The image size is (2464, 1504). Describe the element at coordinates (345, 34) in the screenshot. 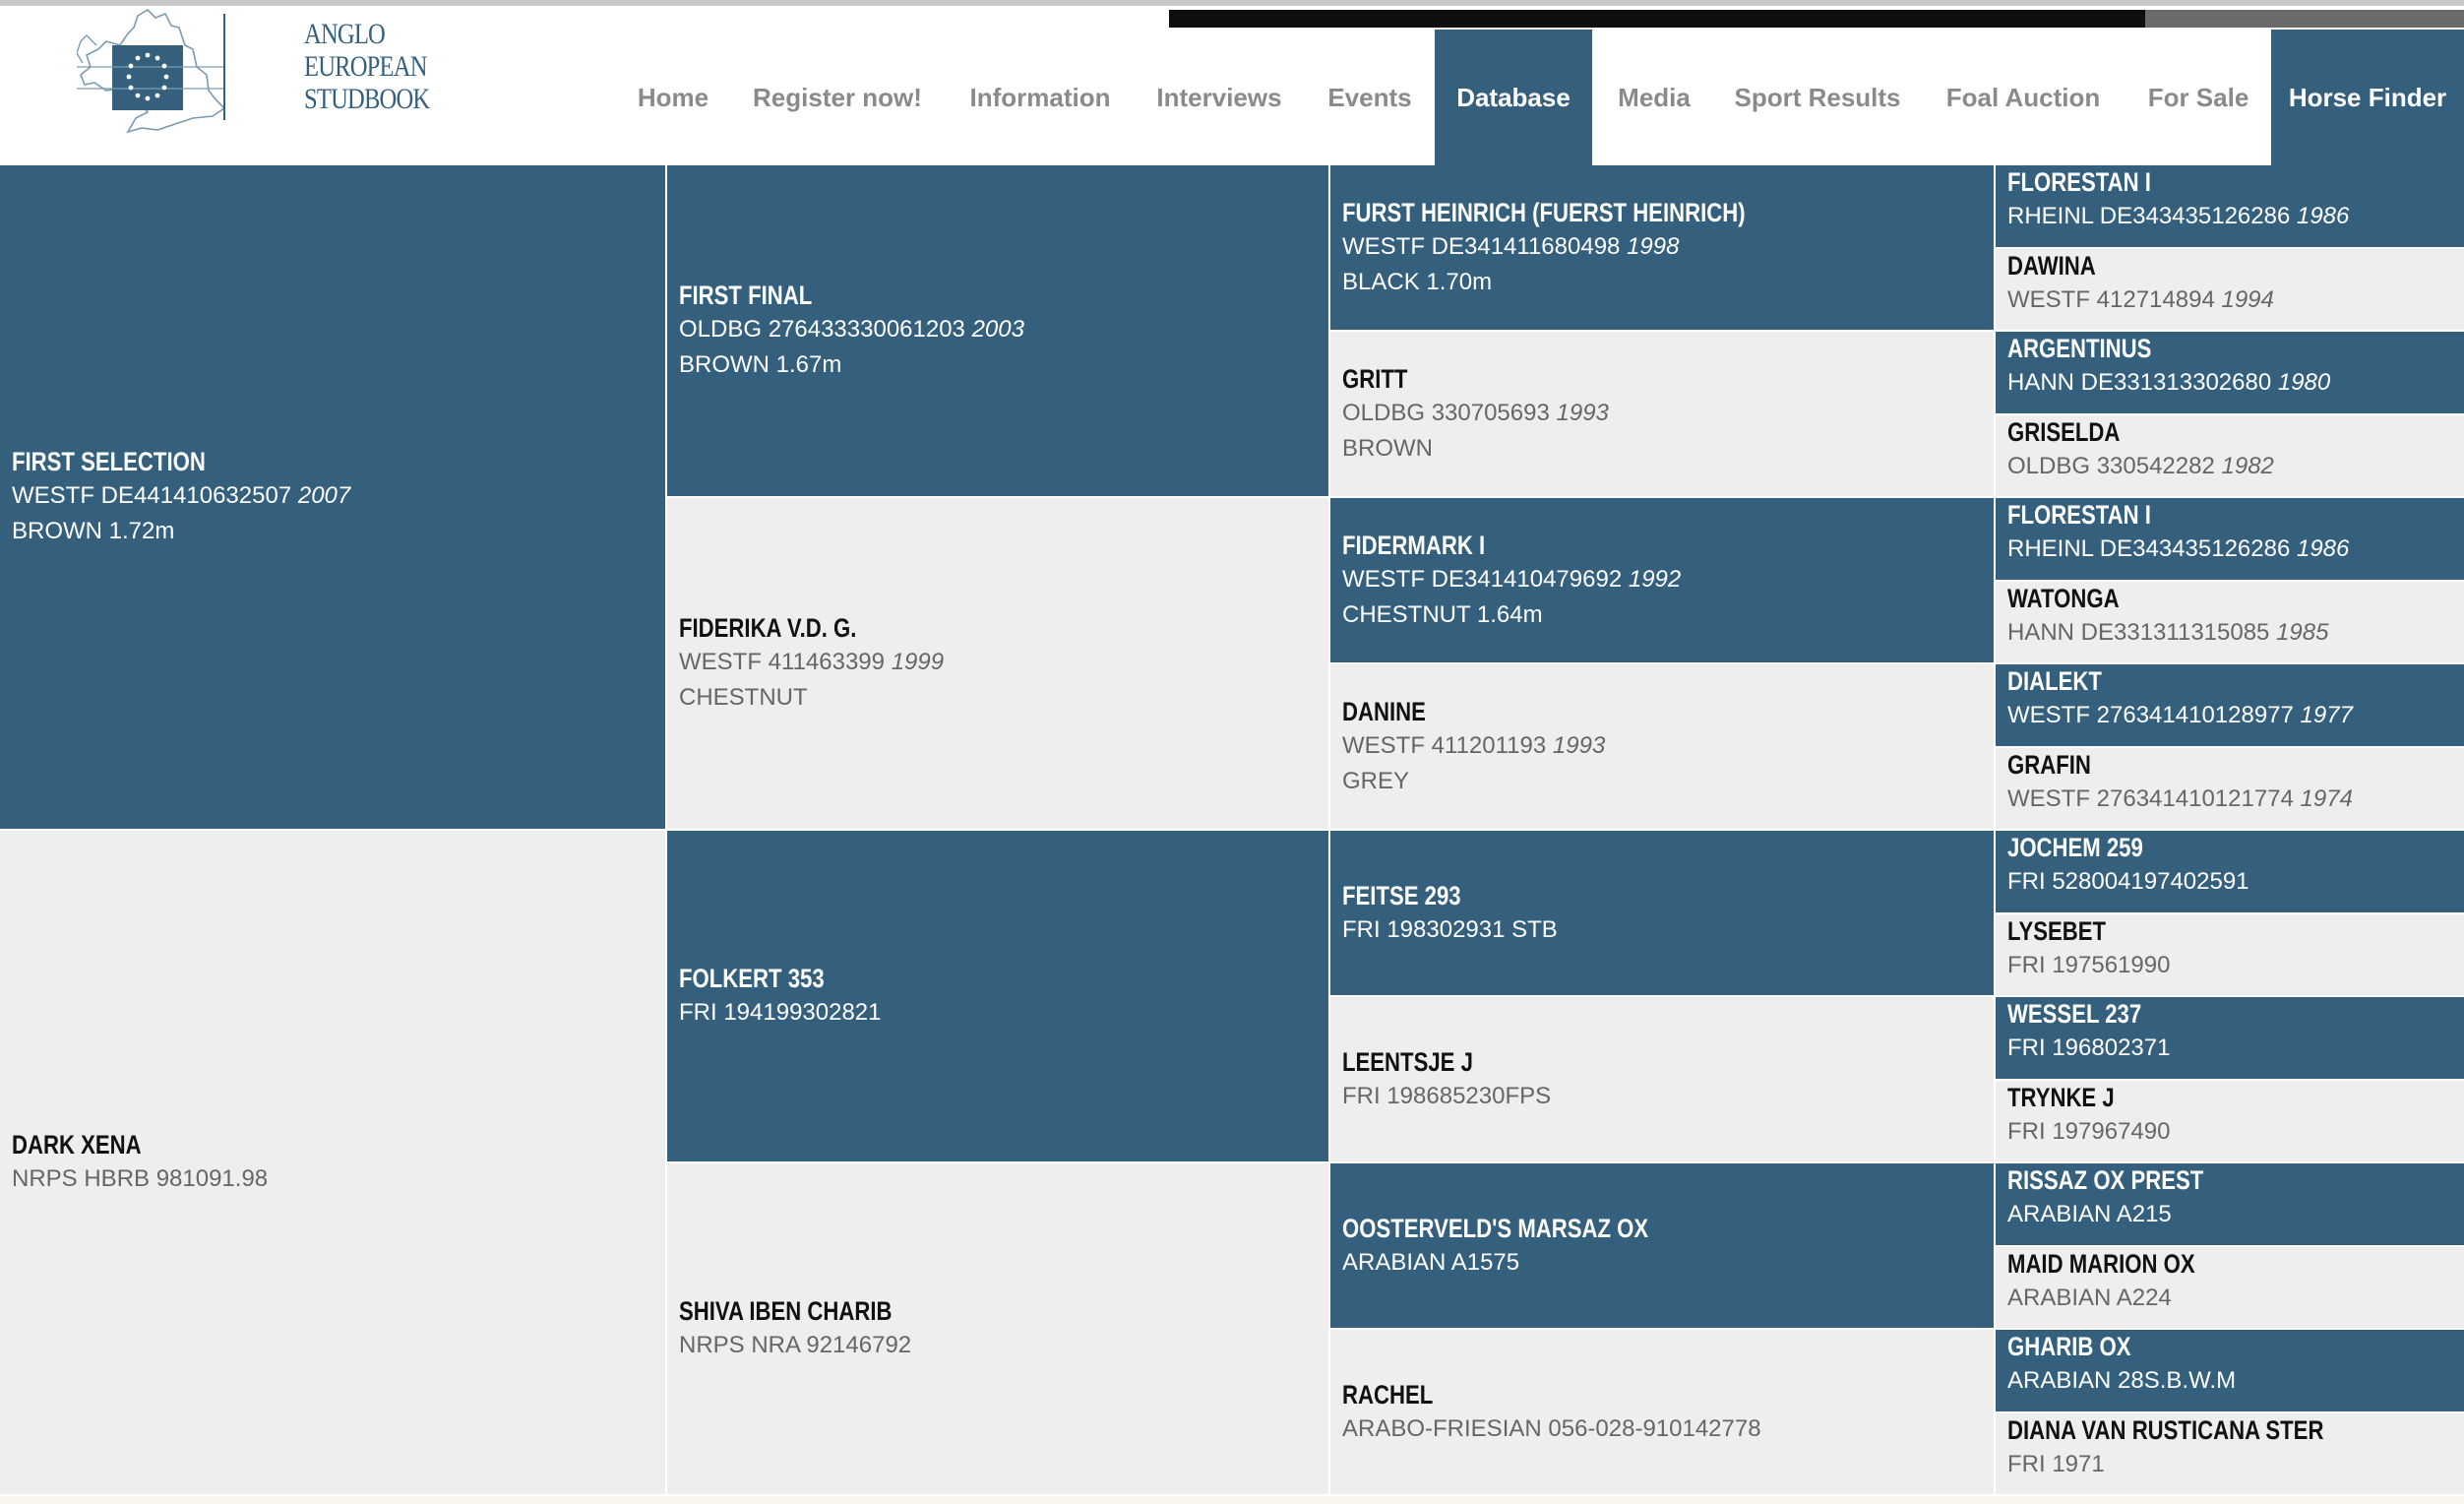

I see `logo-line-anglo: ANGLO` at that location.